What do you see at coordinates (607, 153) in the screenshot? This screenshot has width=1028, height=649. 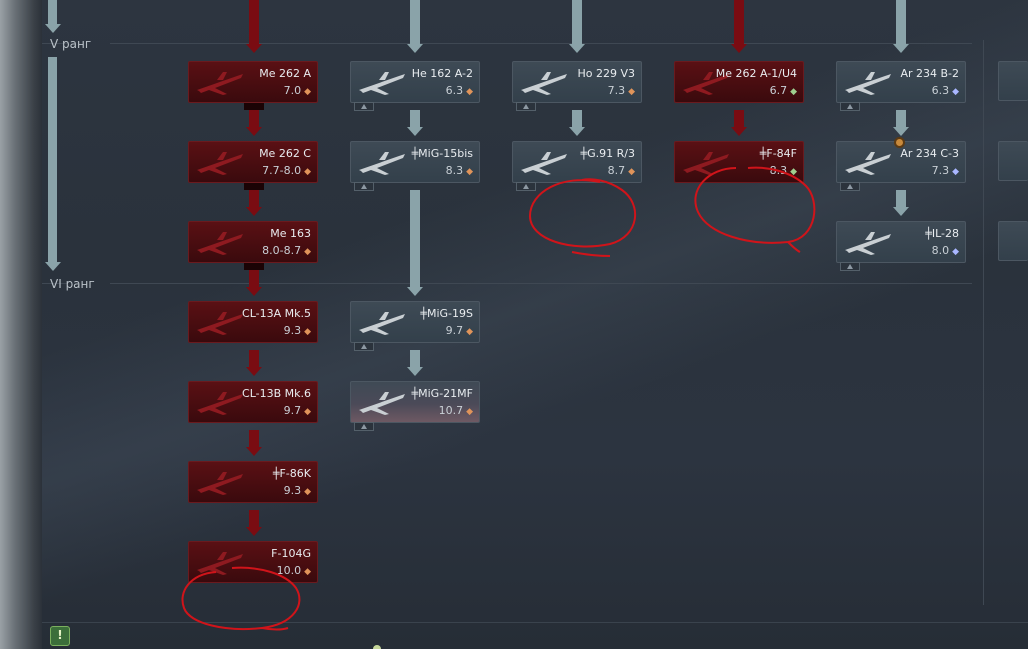 I see `vehicle-name: ╪G.91 R/3` at bounding box center [607, 153].